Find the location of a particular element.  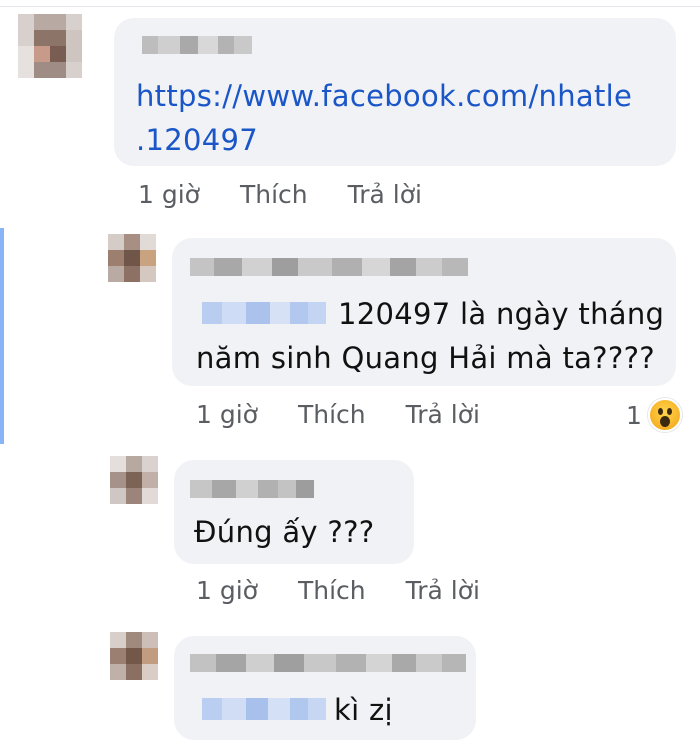

comment-text: Đúng ấy ??? is located at coordinates (284, 532).